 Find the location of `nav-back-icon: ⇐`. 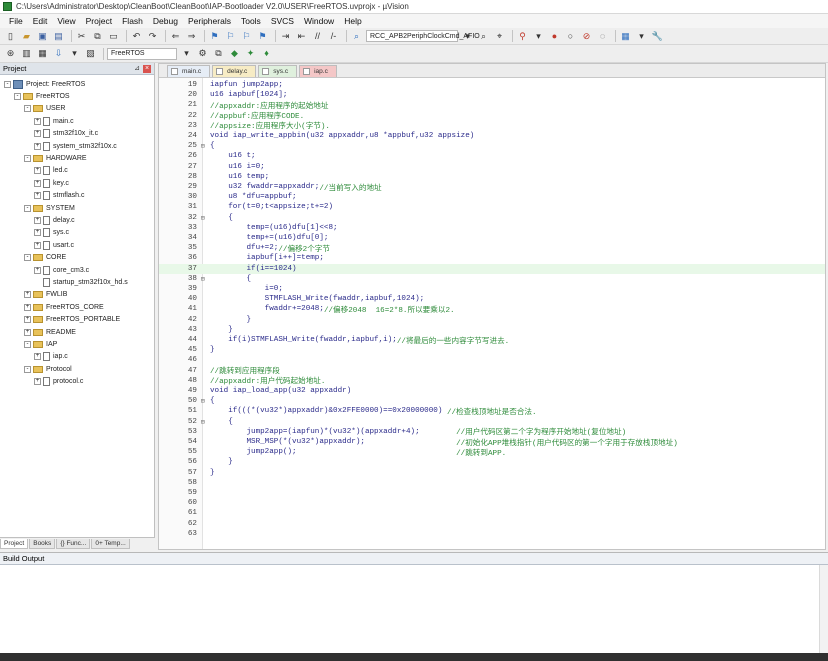

nav-back-icon: ⇐ is located at coordinates (175, 36).